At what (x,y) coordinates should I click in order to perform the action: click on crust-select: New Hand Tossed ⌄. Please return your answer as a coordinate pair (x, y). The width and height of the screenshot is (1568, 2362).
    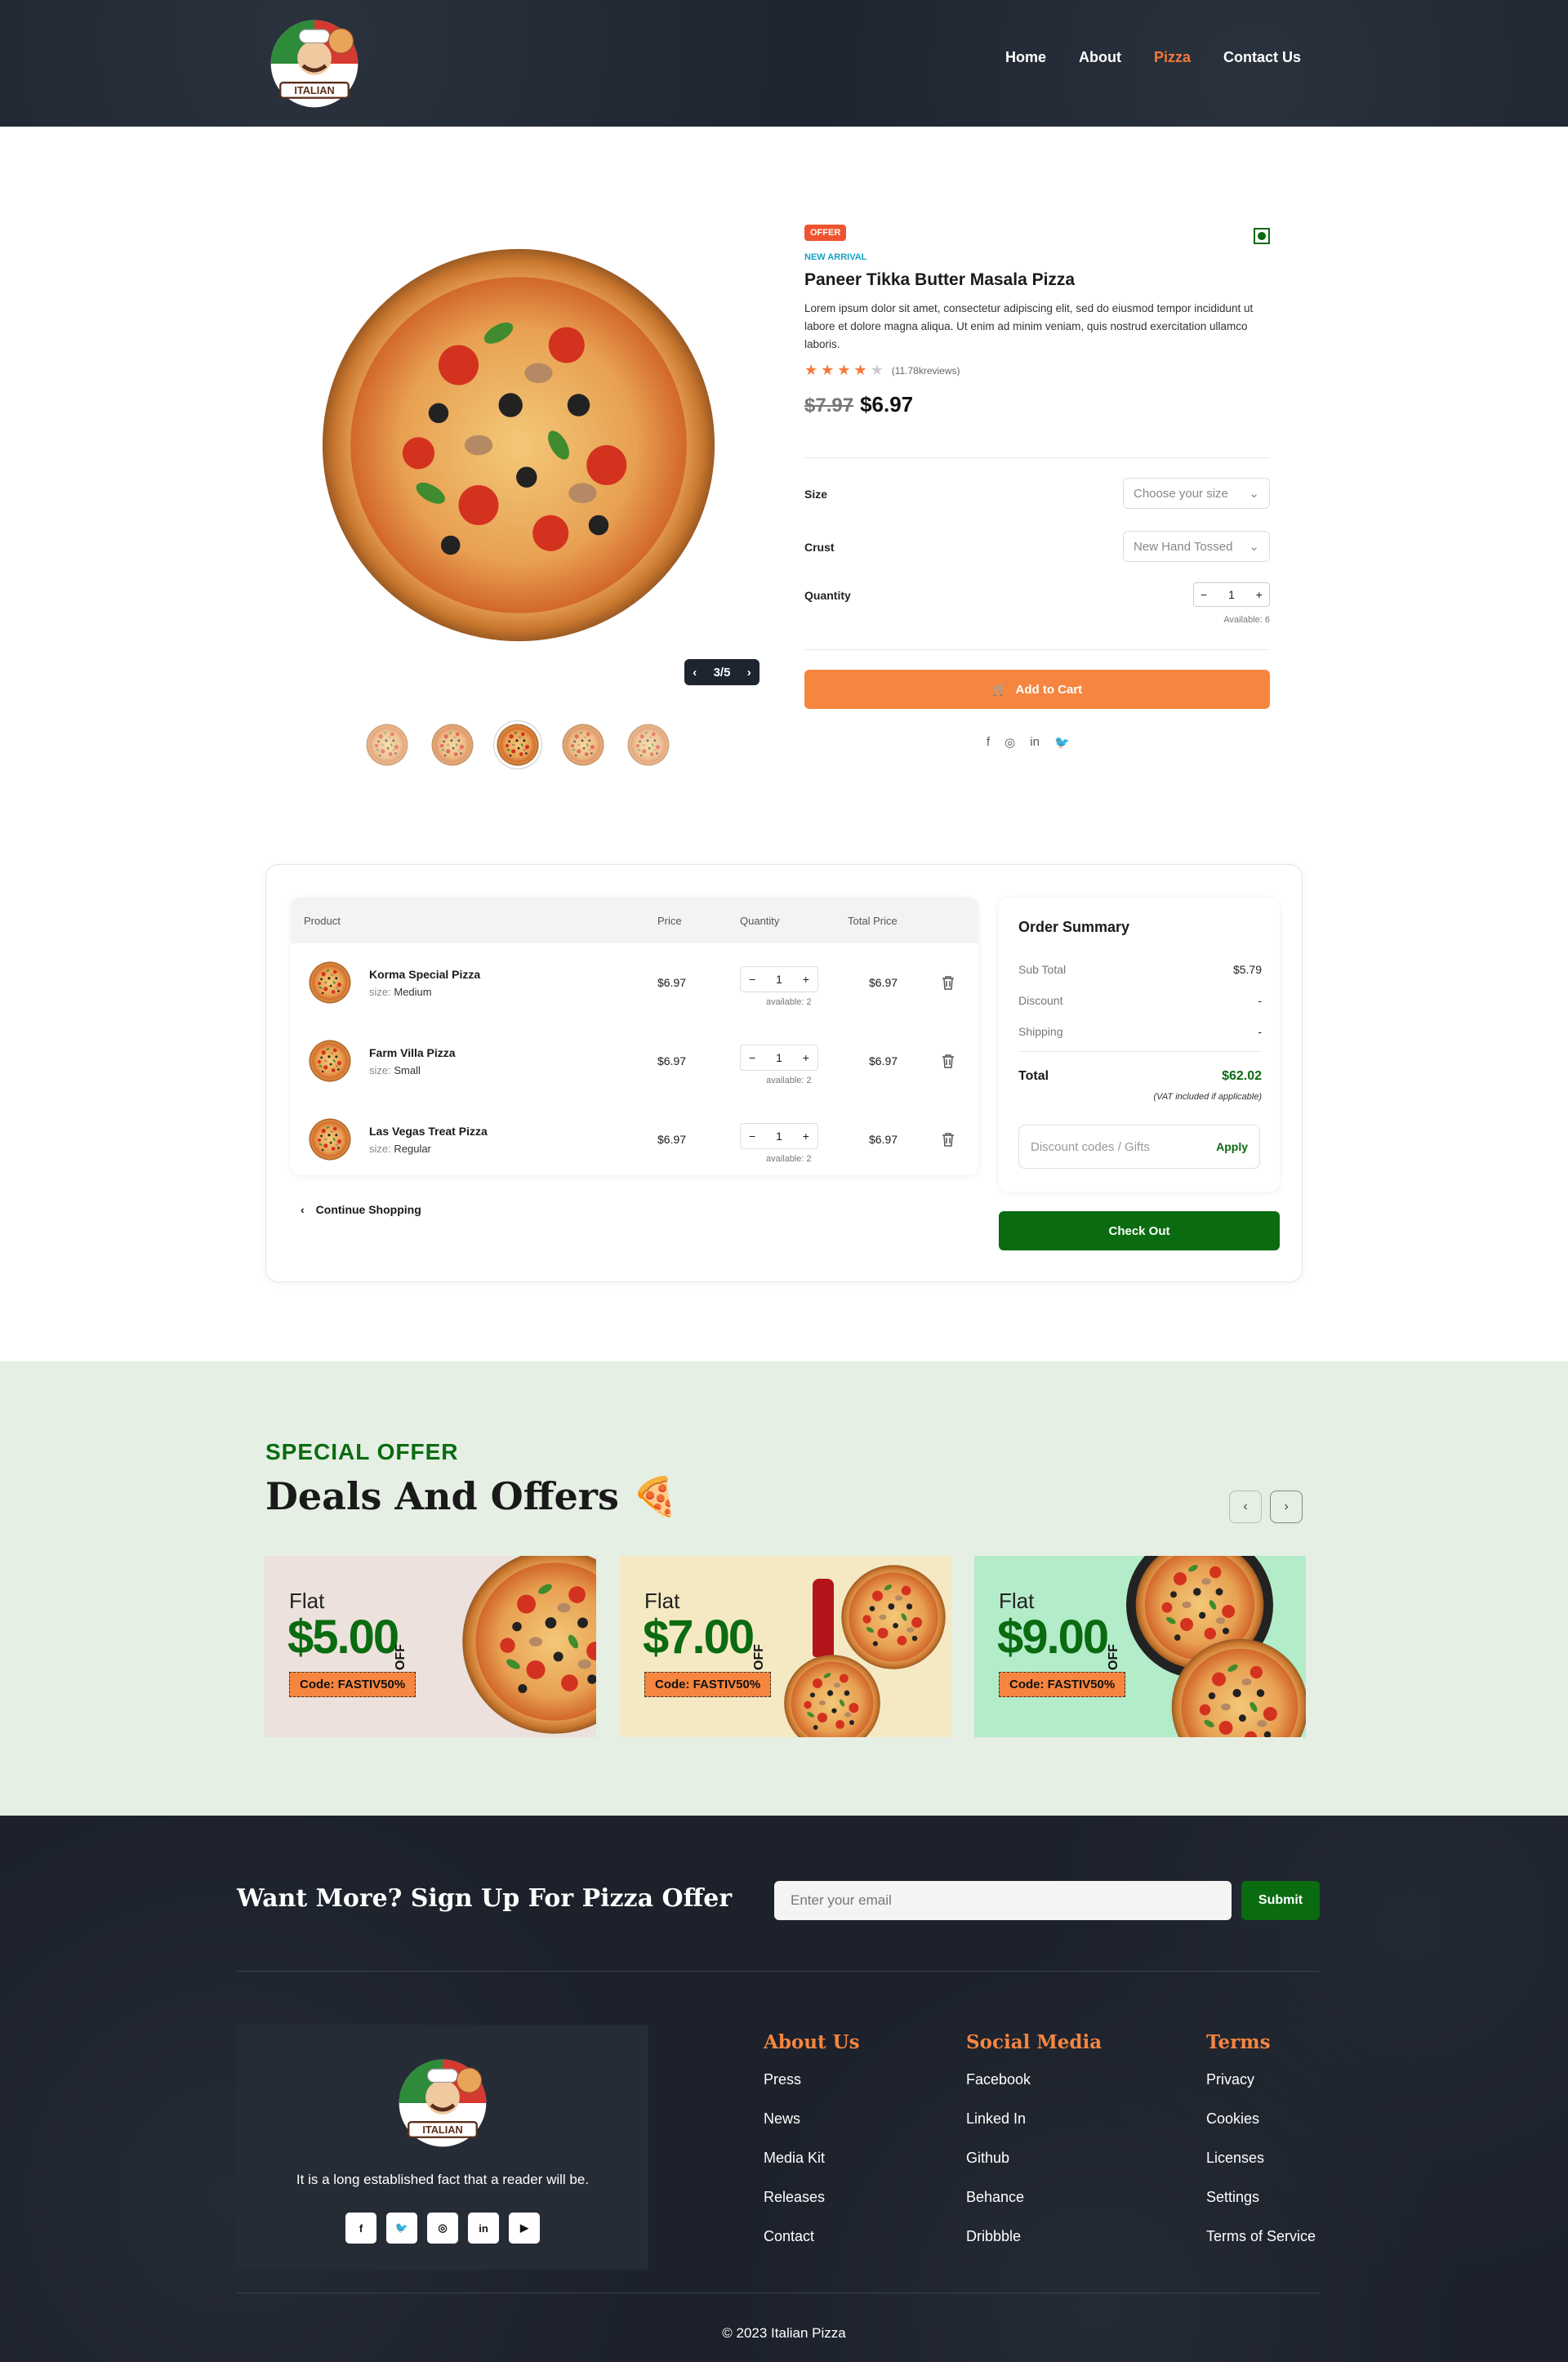
    Looking at the image, I should click on (1196, 546).